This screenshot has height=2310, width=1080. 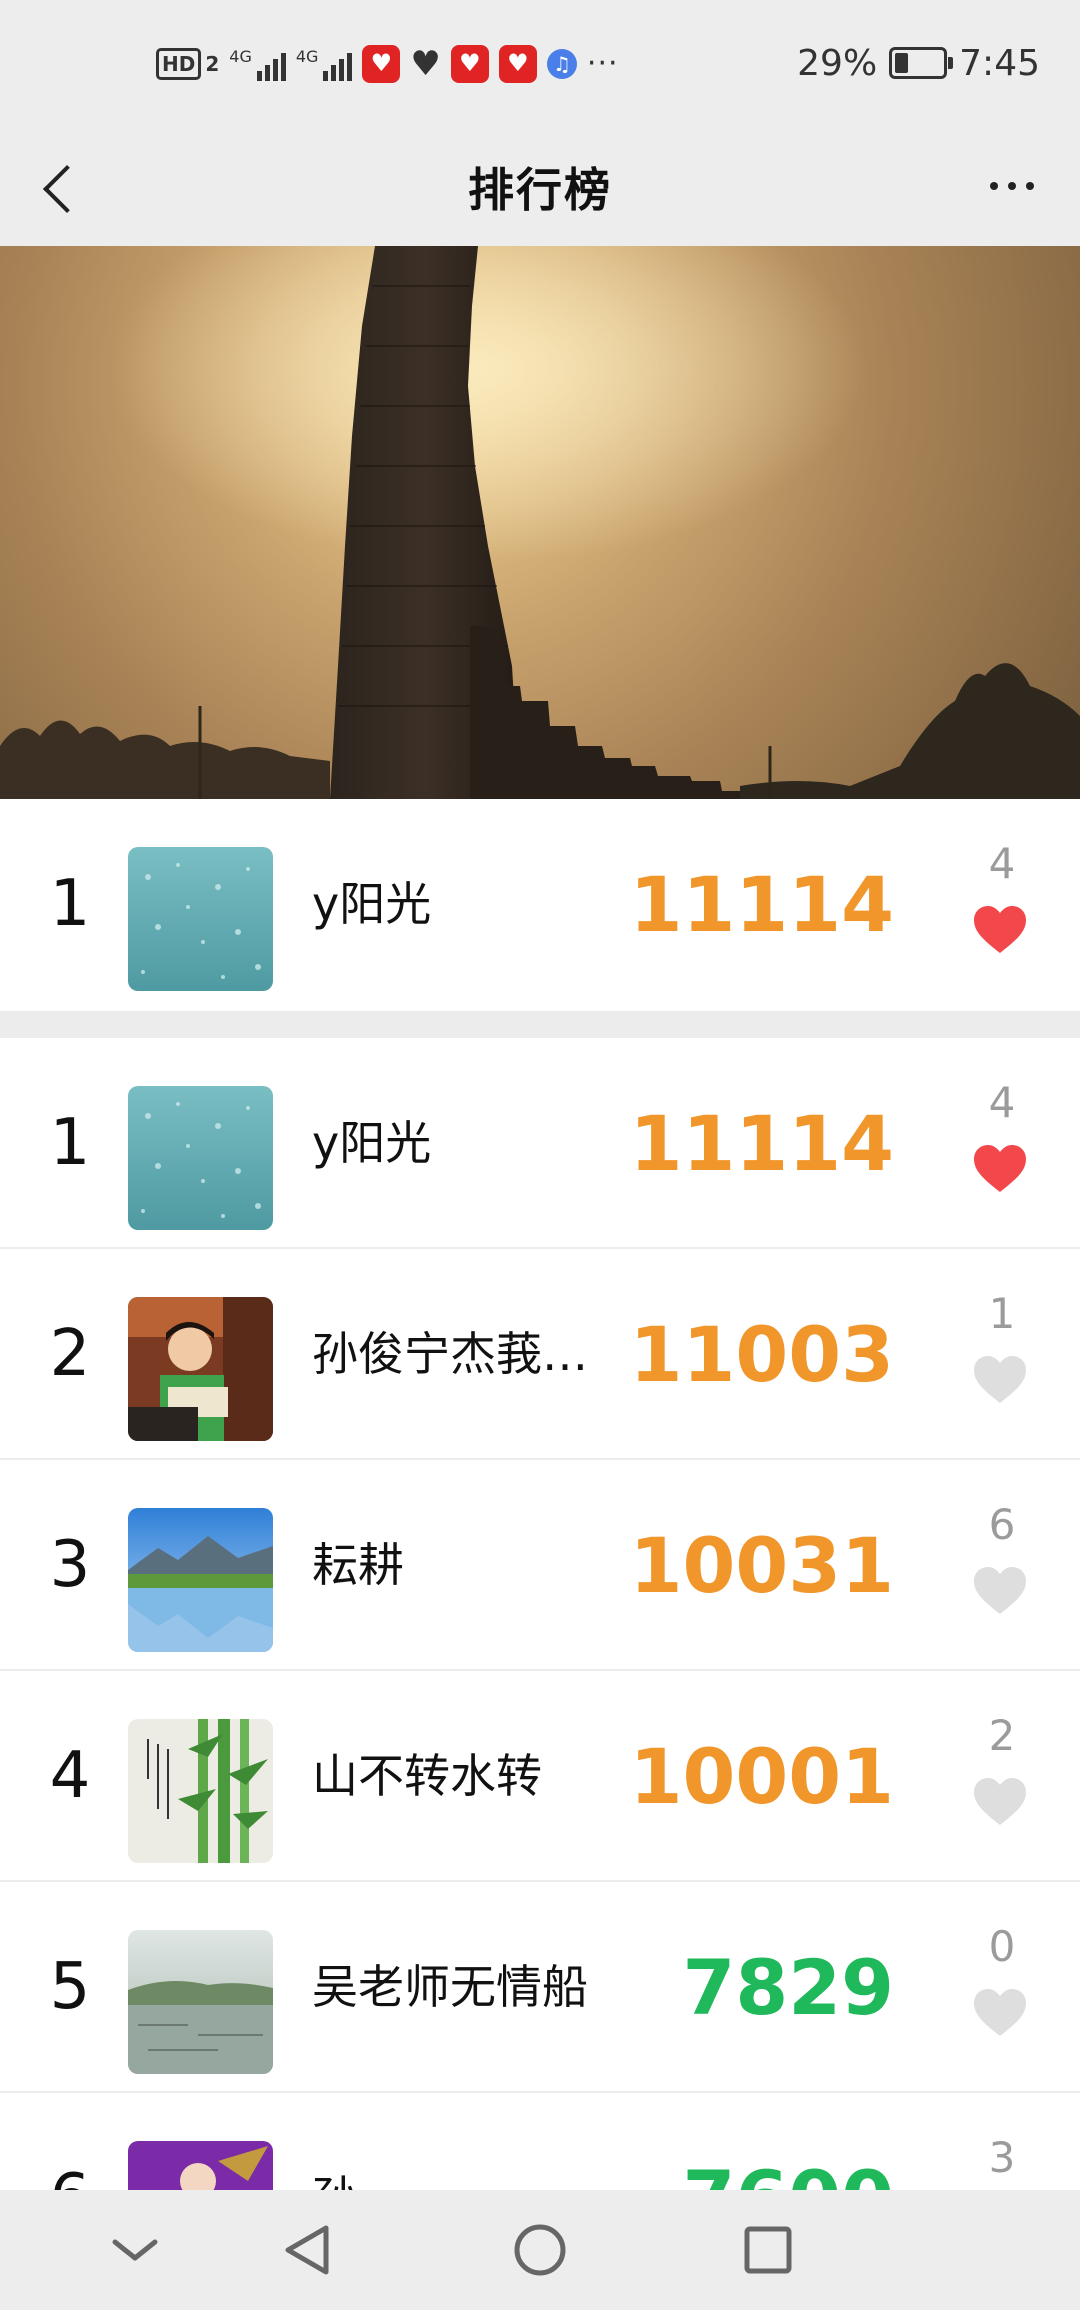 I want to click on rank-number: 5, so click(x=70, y=1987).